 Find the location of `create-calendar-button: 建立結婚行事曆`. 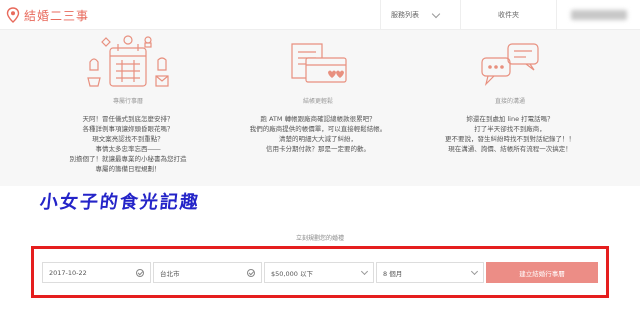

create-calendar-button: 建立結婚行事曆 is located at coordinates (542, 272).